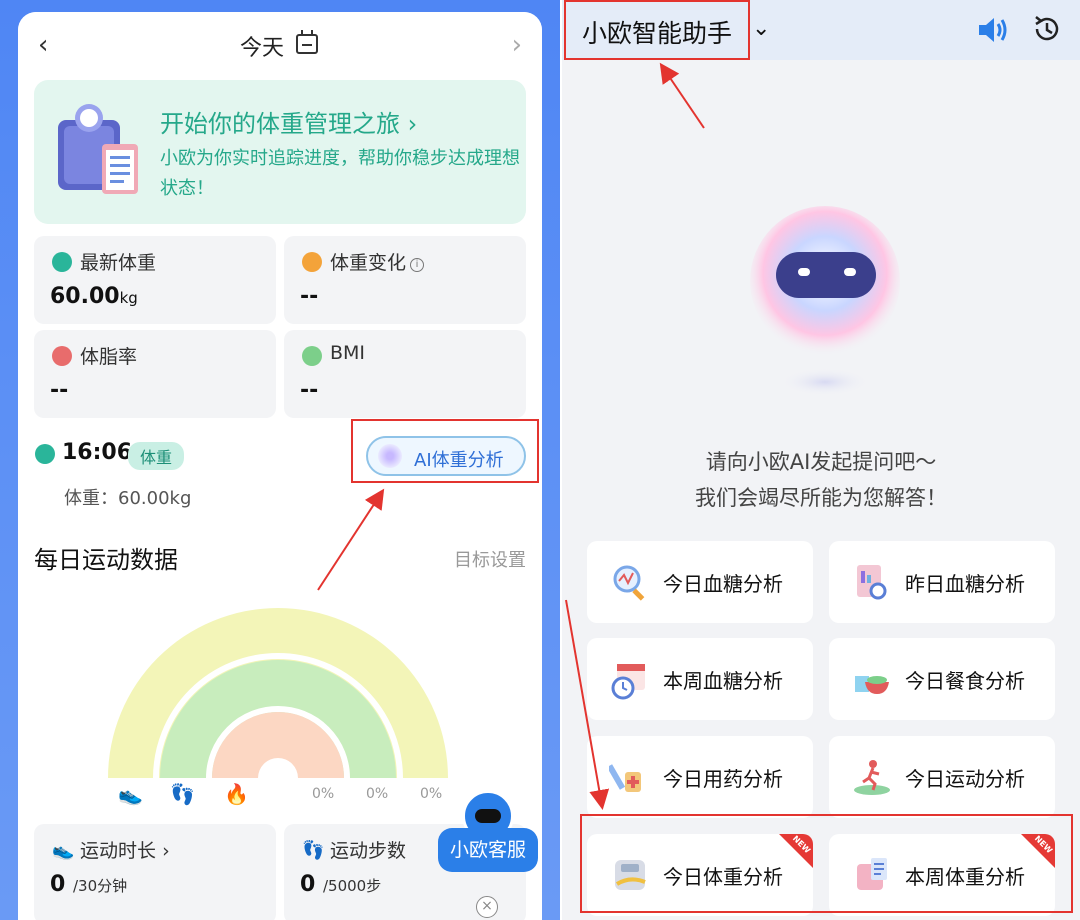  What do you see at coordinates (682, 95) in the screenshot?
I see `arrow-to-title` at bounding box center [682, 95].